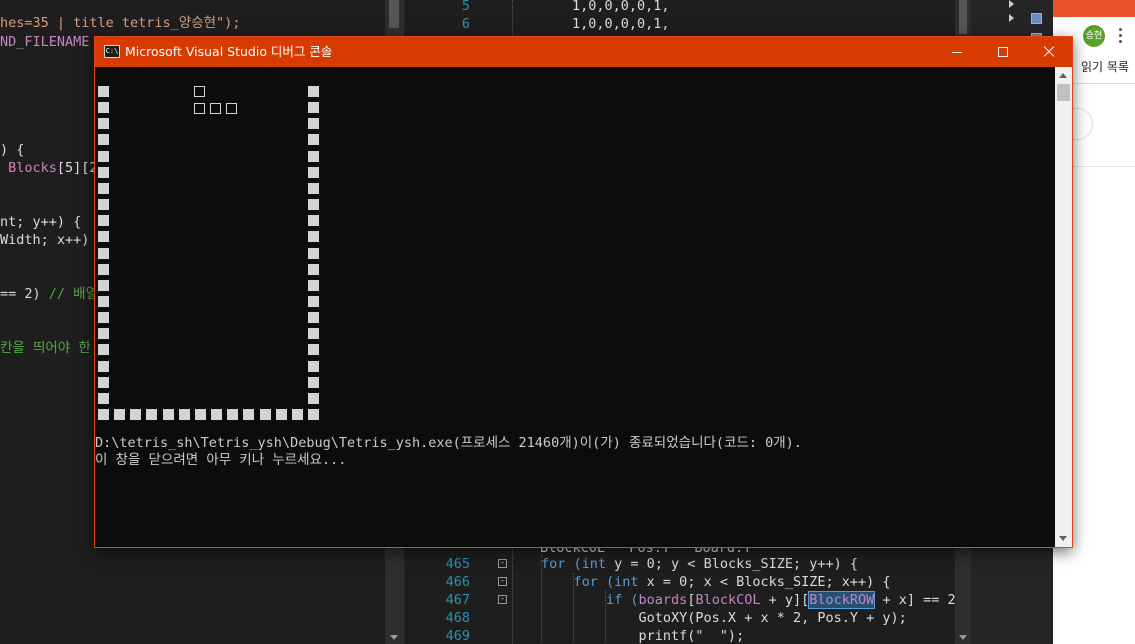  Describe the element at coordinates (643, 636) in the screenshot. I see `code-token: printf(" ");` at that location.